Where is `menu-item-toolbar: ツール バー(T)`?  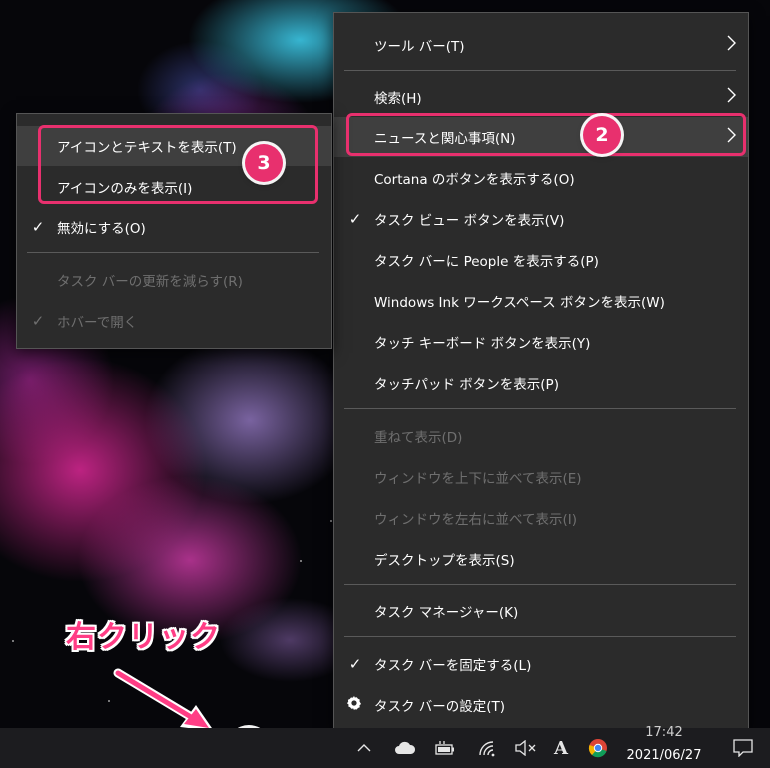
menu-item-toolbar: ツール バー(T) is located at coordinates (541, 45).